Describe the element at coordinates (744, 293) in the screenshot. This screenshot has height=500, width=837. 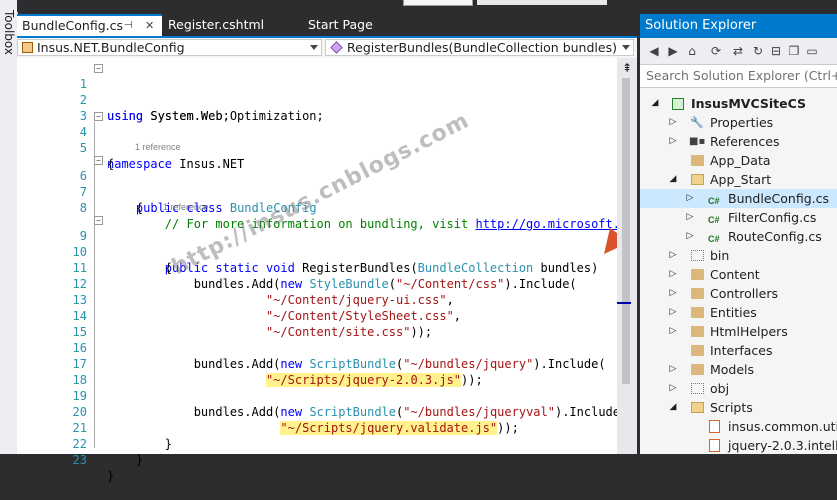
I see `tree-node-label: Controllers` at that location.